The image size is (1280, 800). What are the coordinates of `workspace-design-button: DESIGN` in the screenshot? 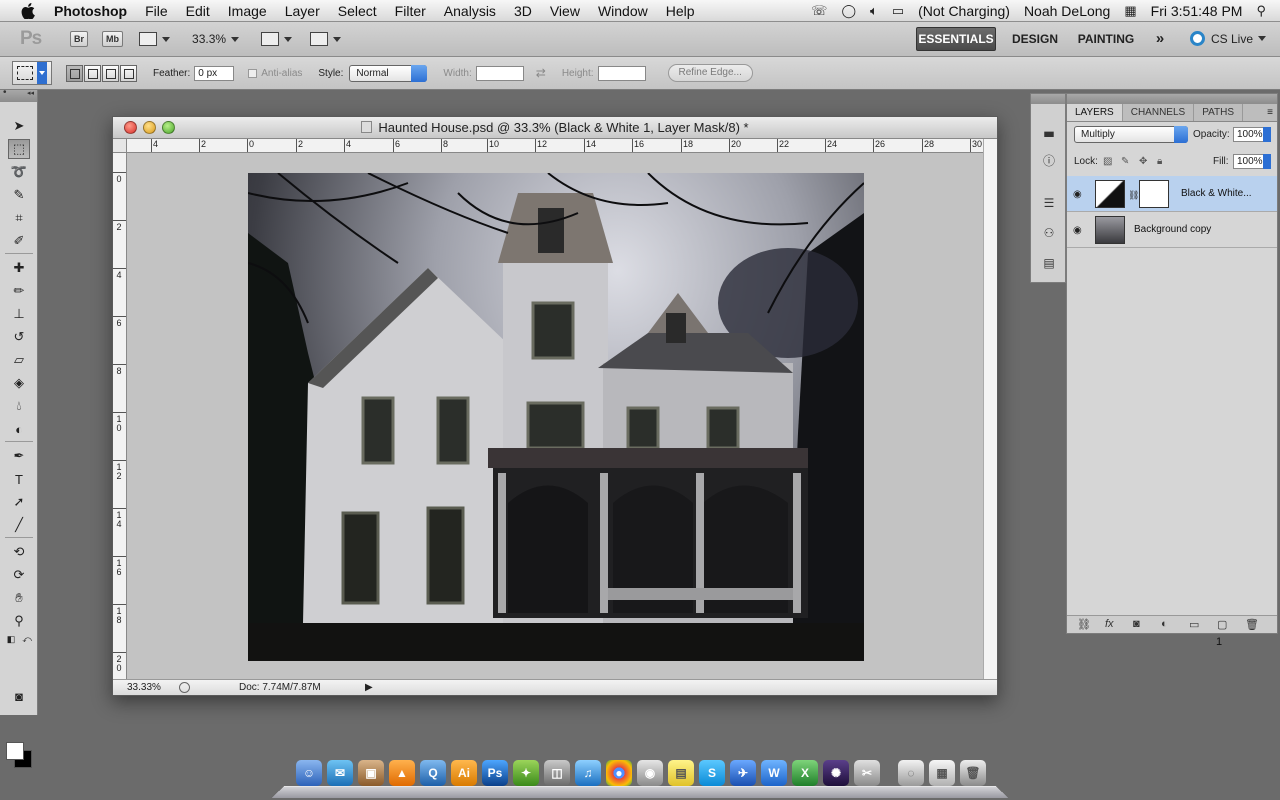 It's located at (1035, 39).